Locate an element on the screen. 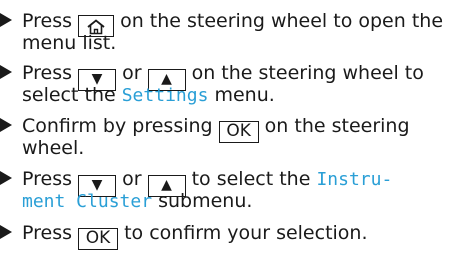  step-1-line-2: menu list. is located at coordinates (69, 43).